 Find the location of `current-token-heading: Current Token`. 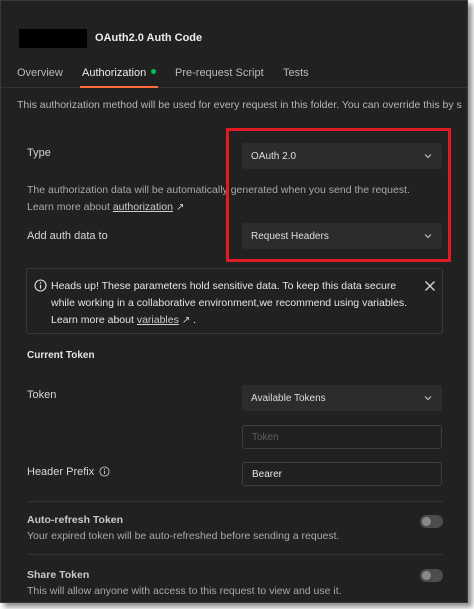

current-token-heading: Current Token is located at coordinates (61, 355).